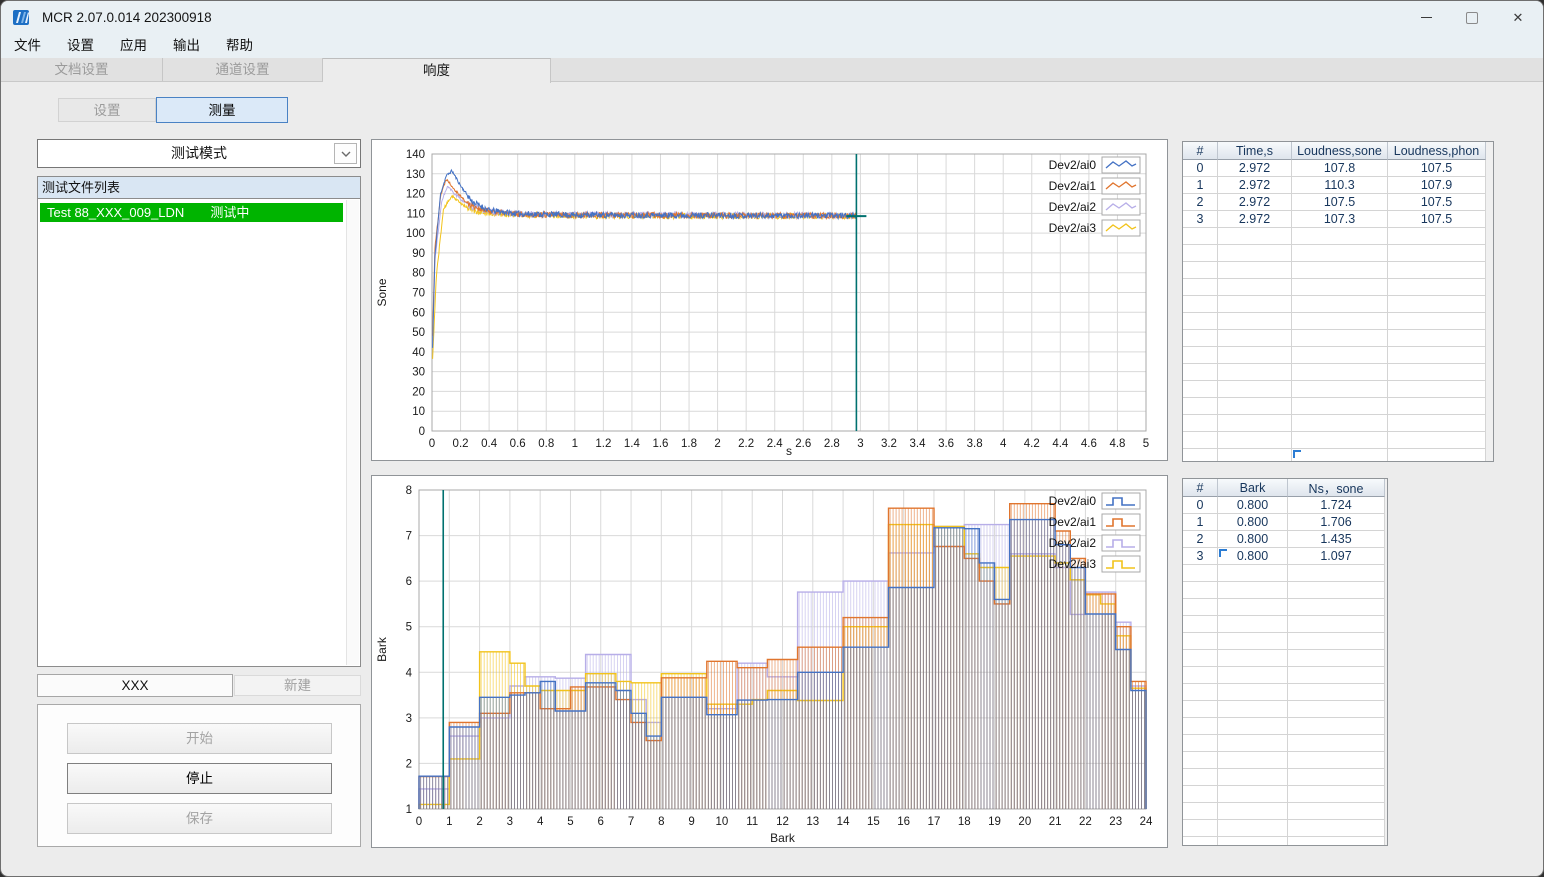 The width and height of the screenshot is (1544, 877). Describe the element at coordinates (1200, 505) in the screenshot. I see `table-cell: 0` at that location.